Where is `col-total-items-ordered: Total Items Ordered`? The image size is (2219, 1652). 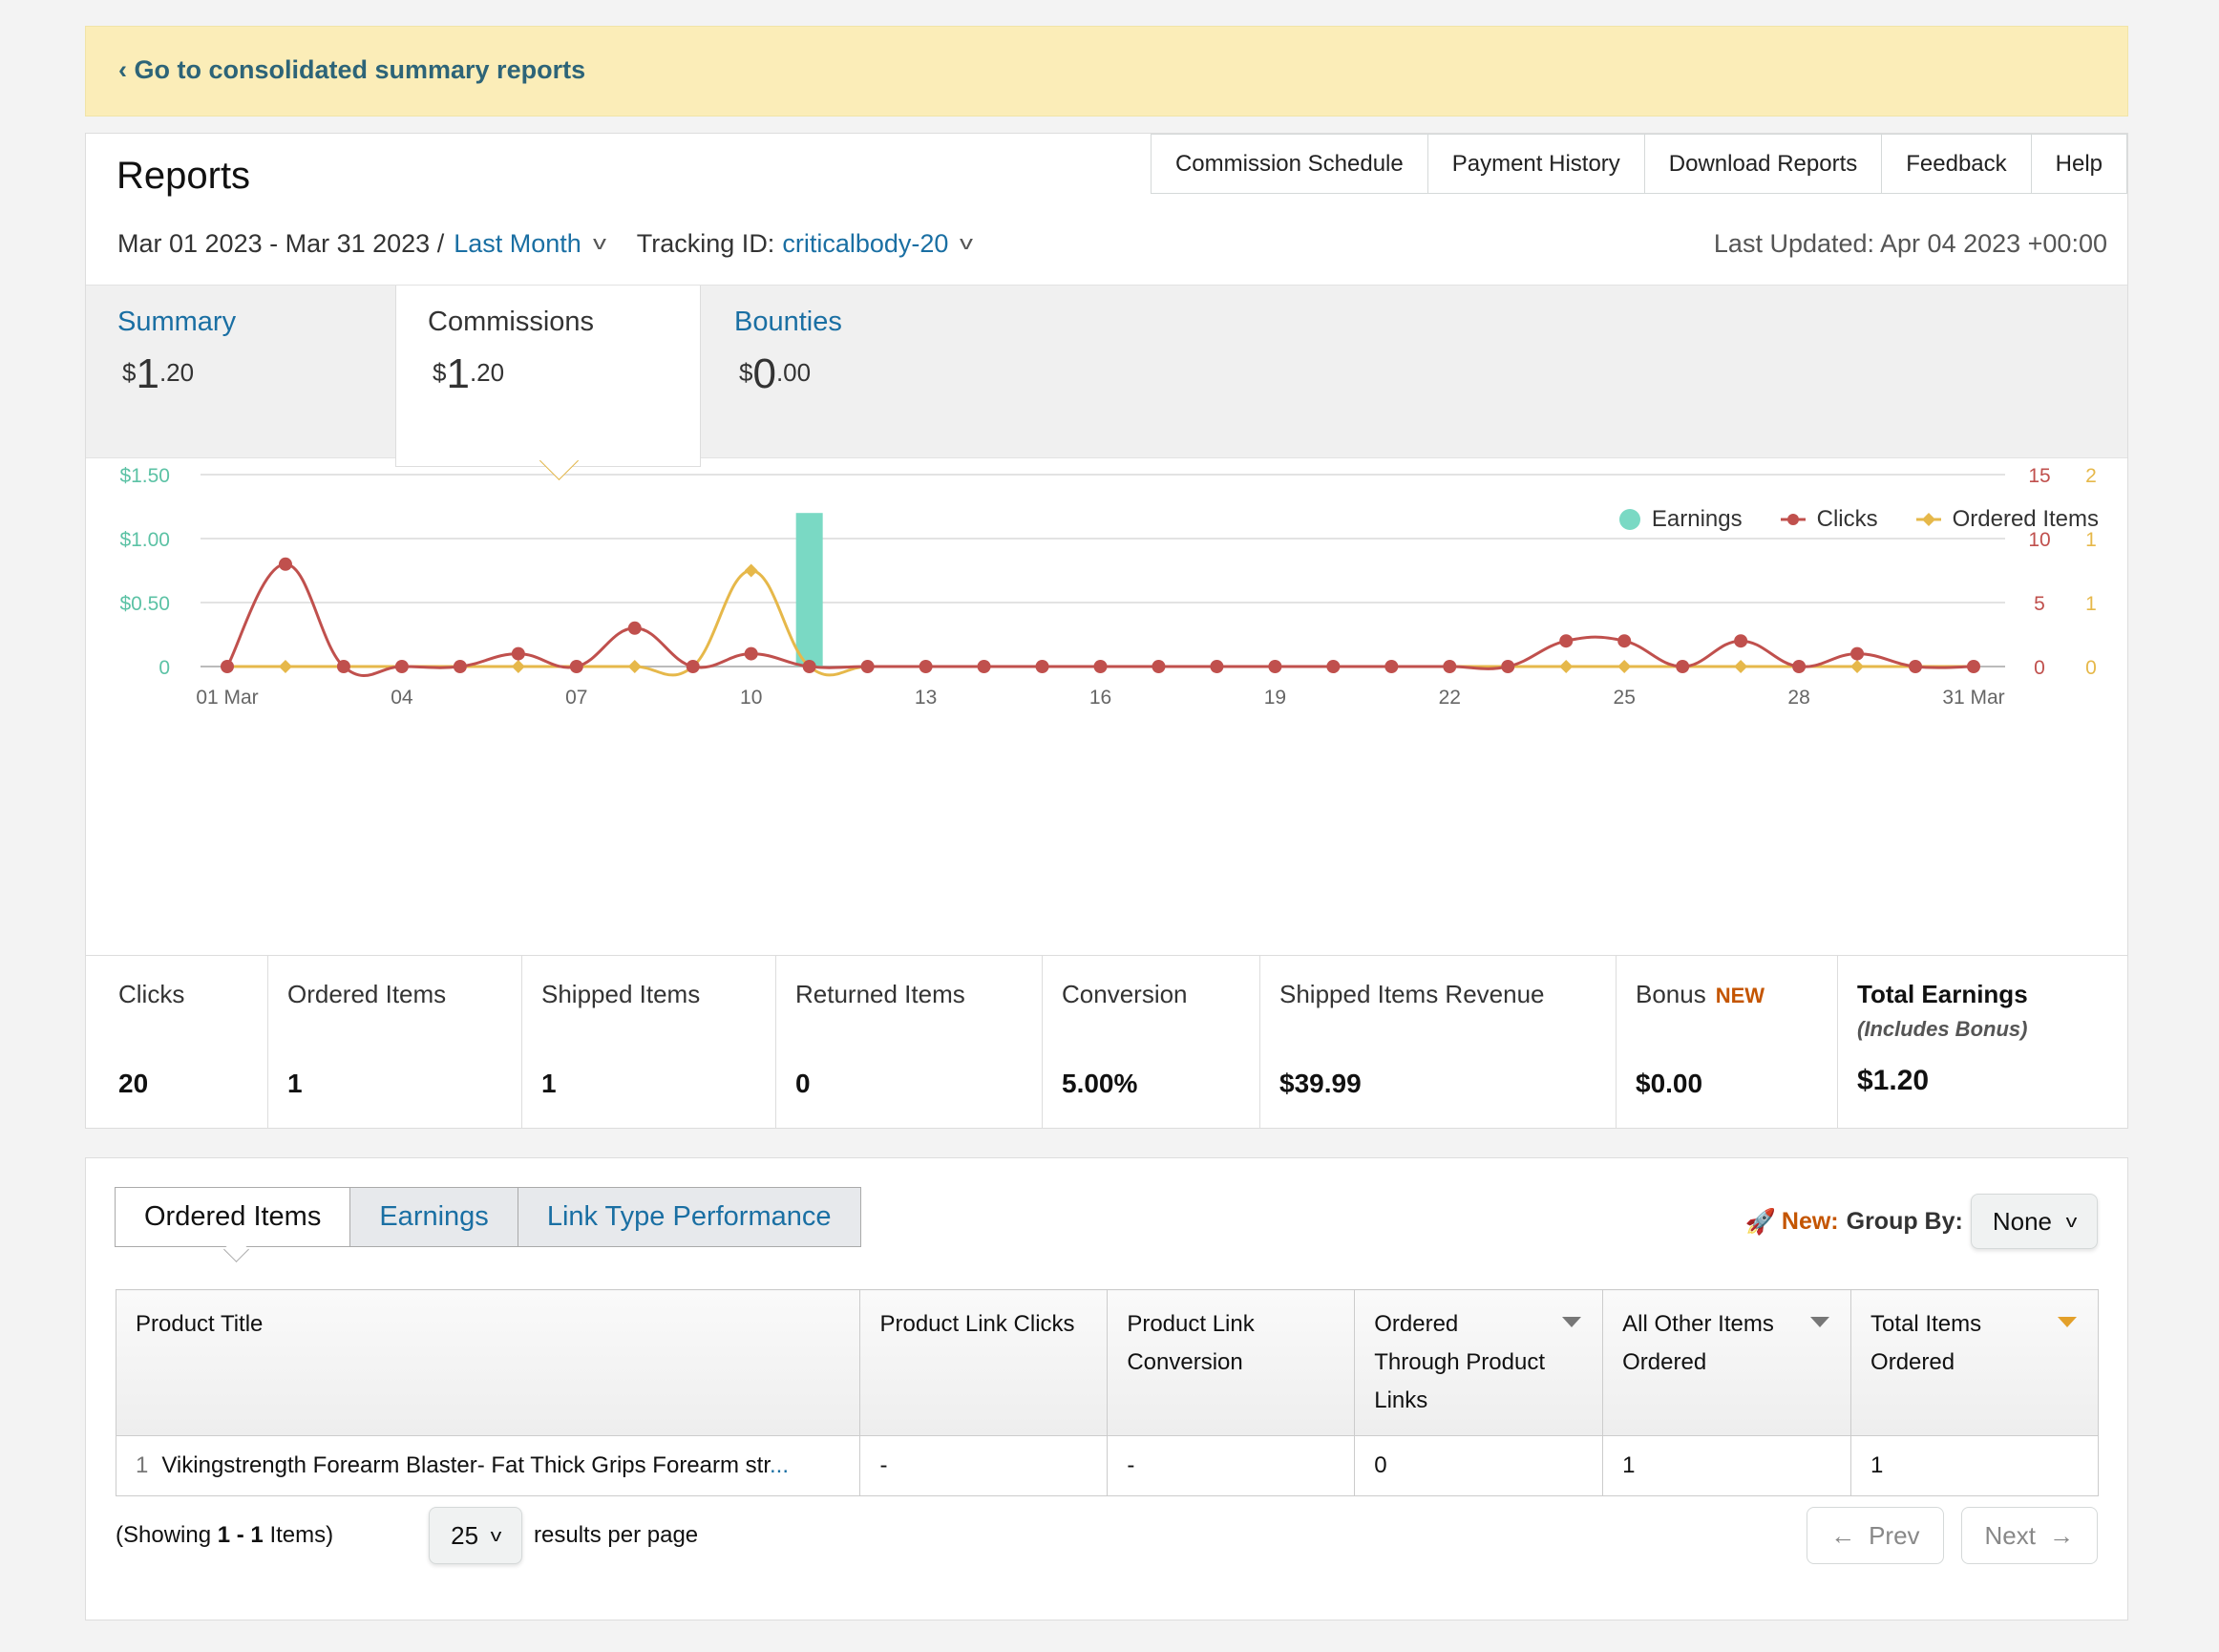 col-total-items-ordered: Total Items Ordered is located at coordinates (1974, 1362).